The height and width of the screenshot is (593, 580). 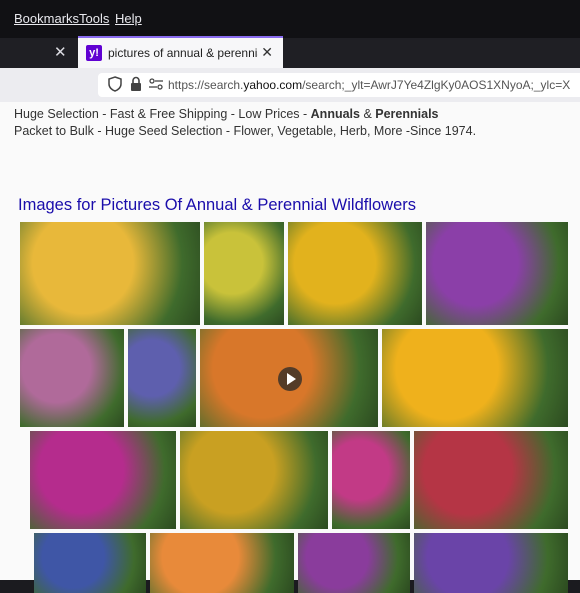 What do you see at coordinates (103, 480) in the screenshot?
I see `magenta-petunias-image` at bounding box center [103, 480].